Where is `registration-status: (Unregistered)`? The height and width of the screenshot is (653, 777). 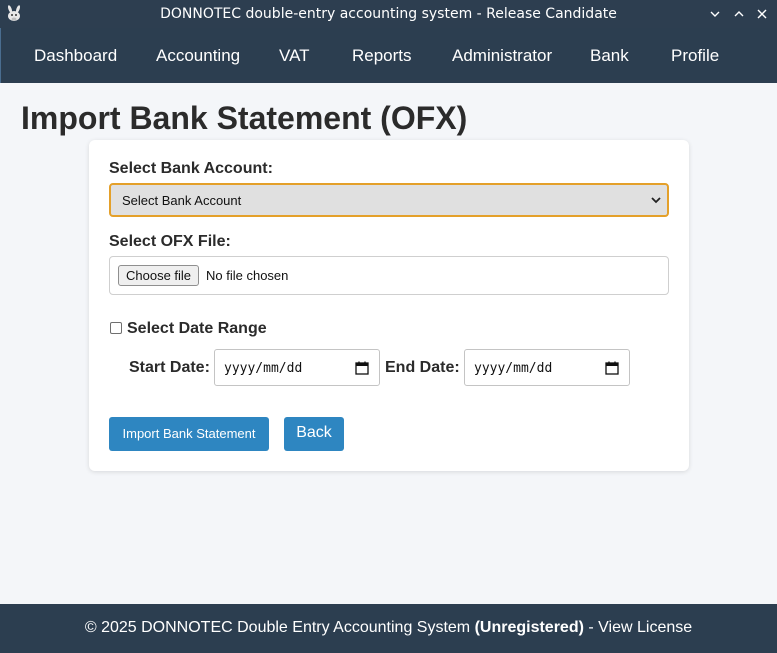
registration-status: (Unregistered) is located at coordinates (529, 627).